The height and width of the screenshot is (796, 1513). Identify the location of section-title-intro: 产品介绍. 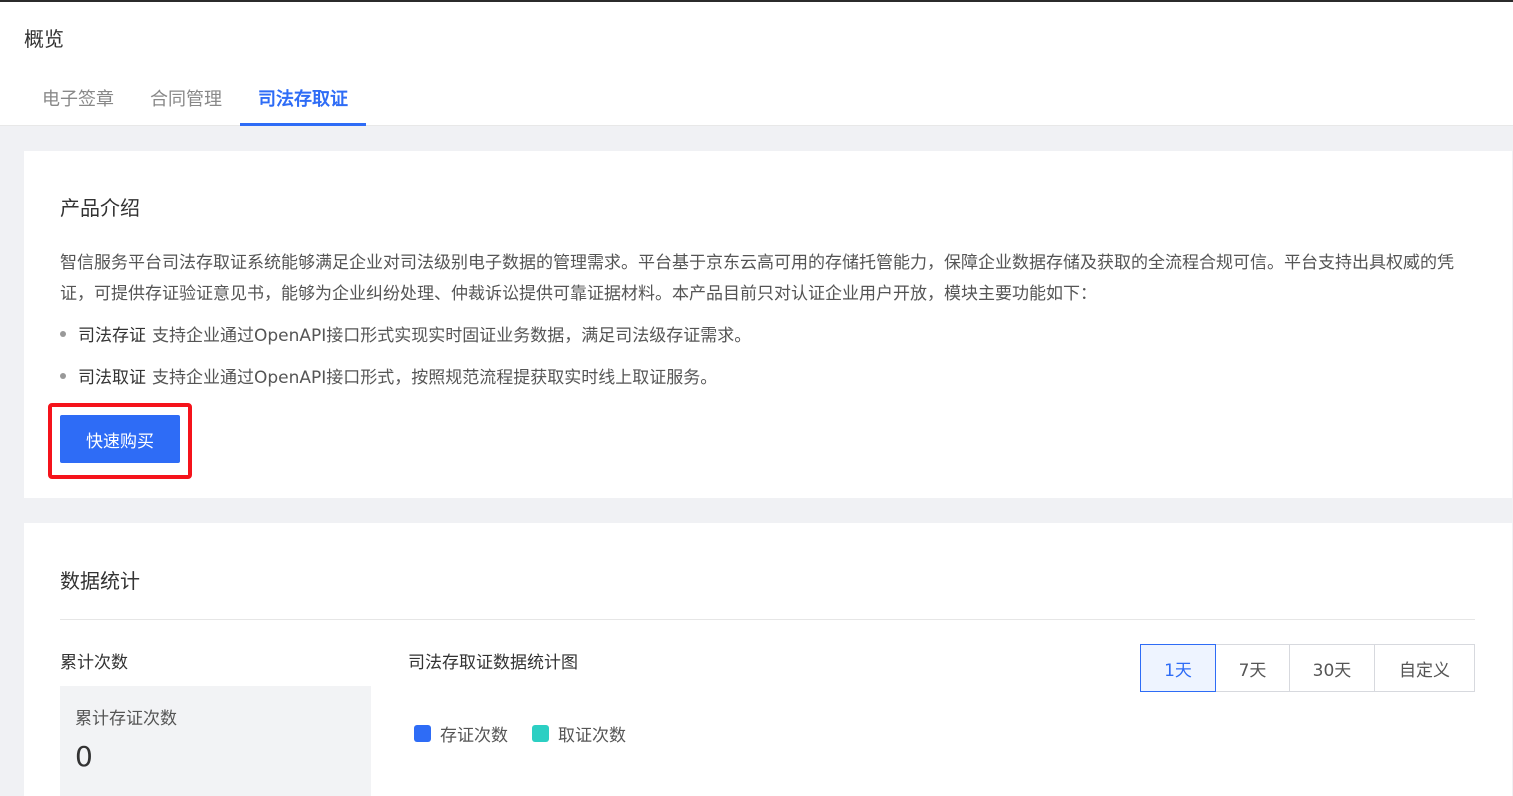
(100, 208).